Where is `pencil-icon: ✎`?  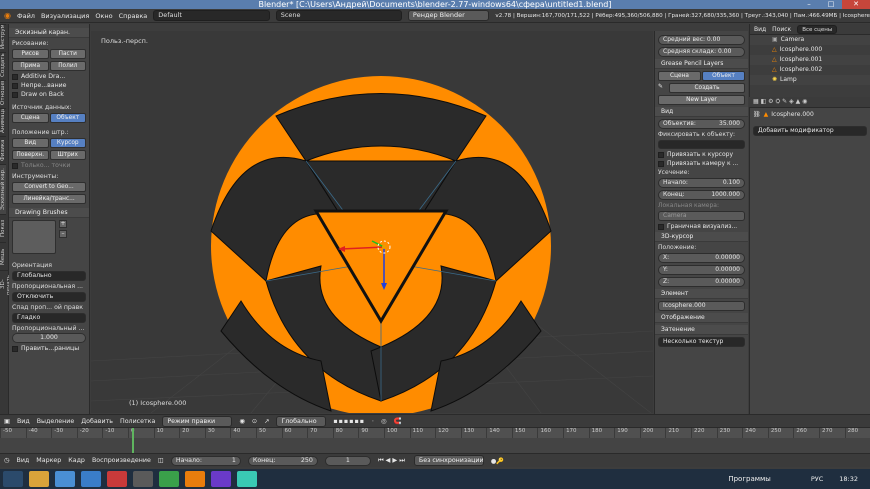
pencil-icon: ✎ is located at coordinates (663, 88).